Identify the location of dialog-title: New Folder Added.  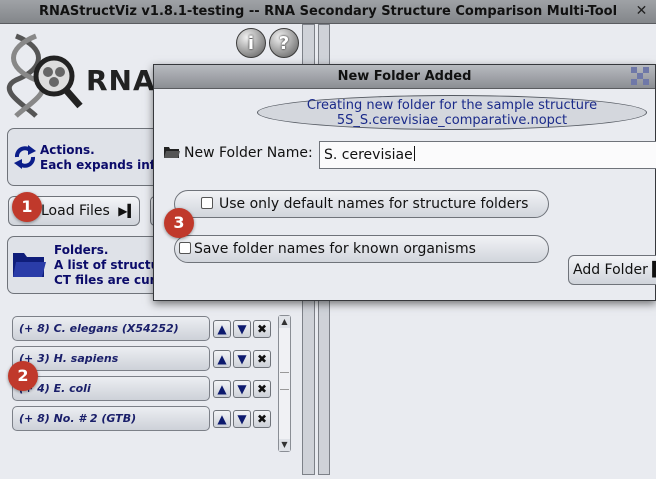
(404, 76).